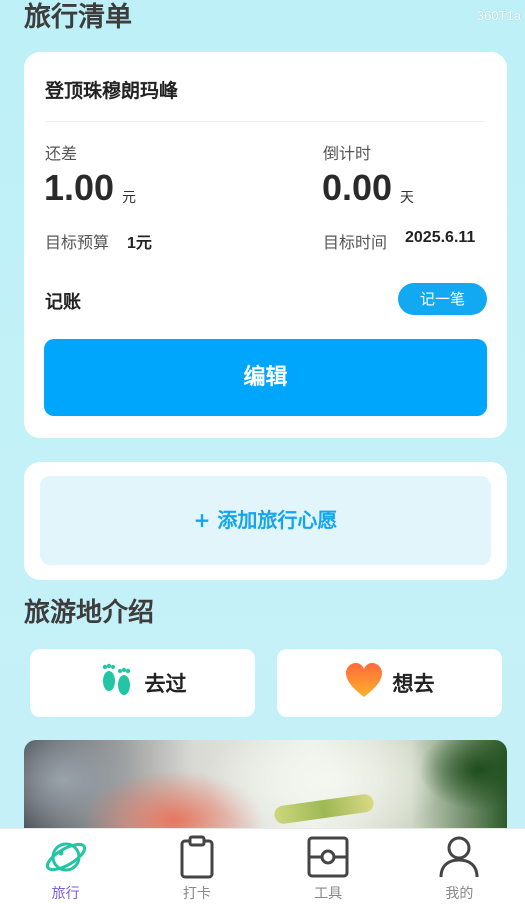 This screenshot has width=525, height=904. I want to click on tab-checkin: 打卡, so click(196, 866).